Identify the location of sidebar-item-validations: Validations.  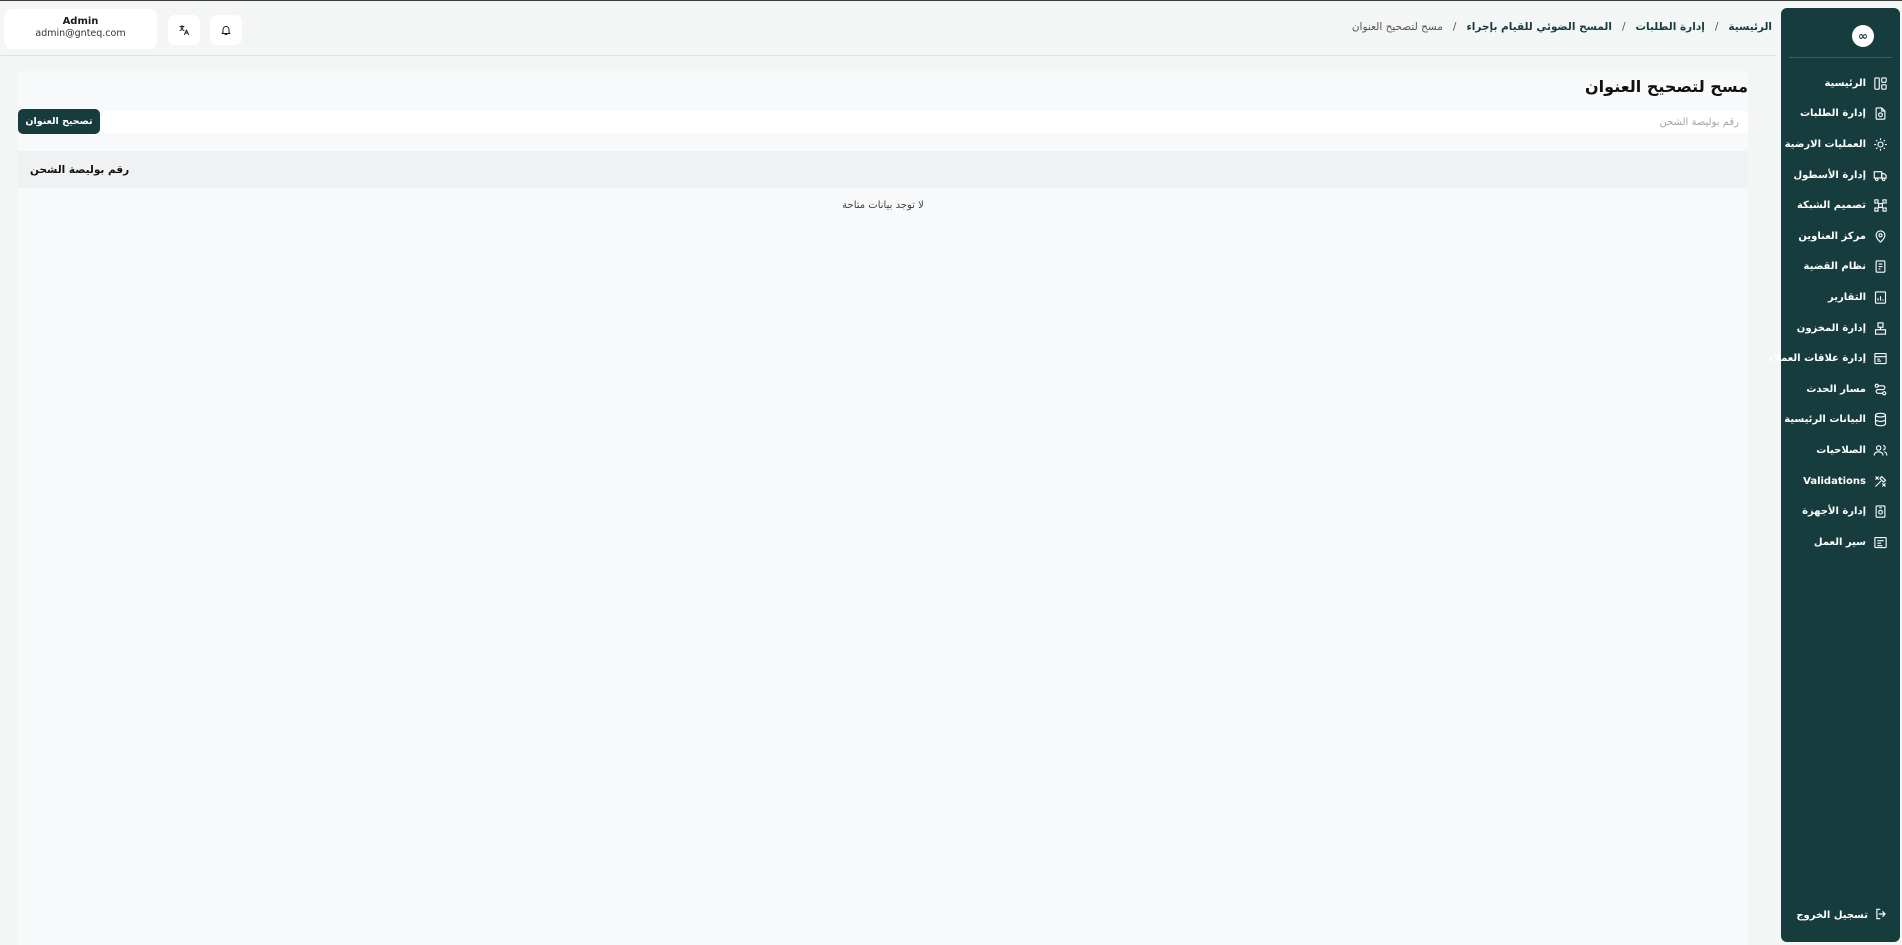
(1840, 481).